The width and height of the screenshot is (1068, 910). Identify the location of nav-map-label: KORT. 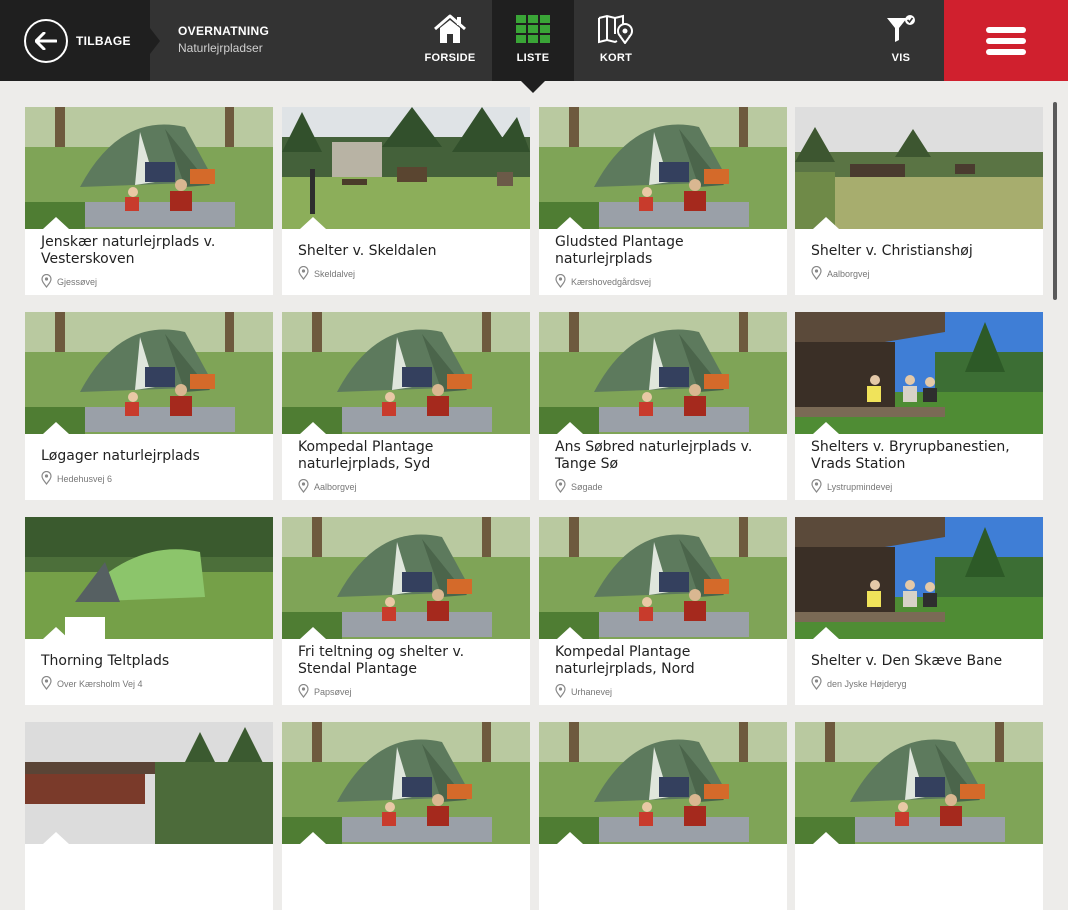
(616, 58).